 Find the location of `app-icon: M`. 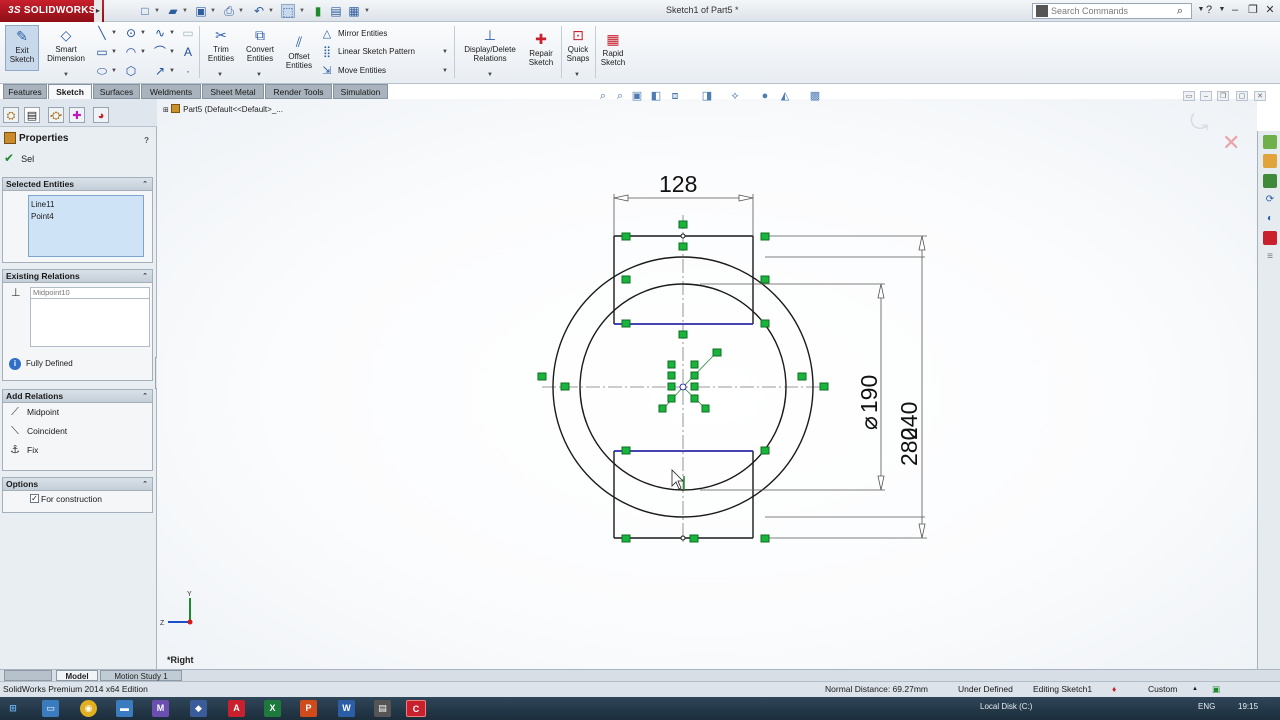

app-icon: M is located at coordinates (160, 708).